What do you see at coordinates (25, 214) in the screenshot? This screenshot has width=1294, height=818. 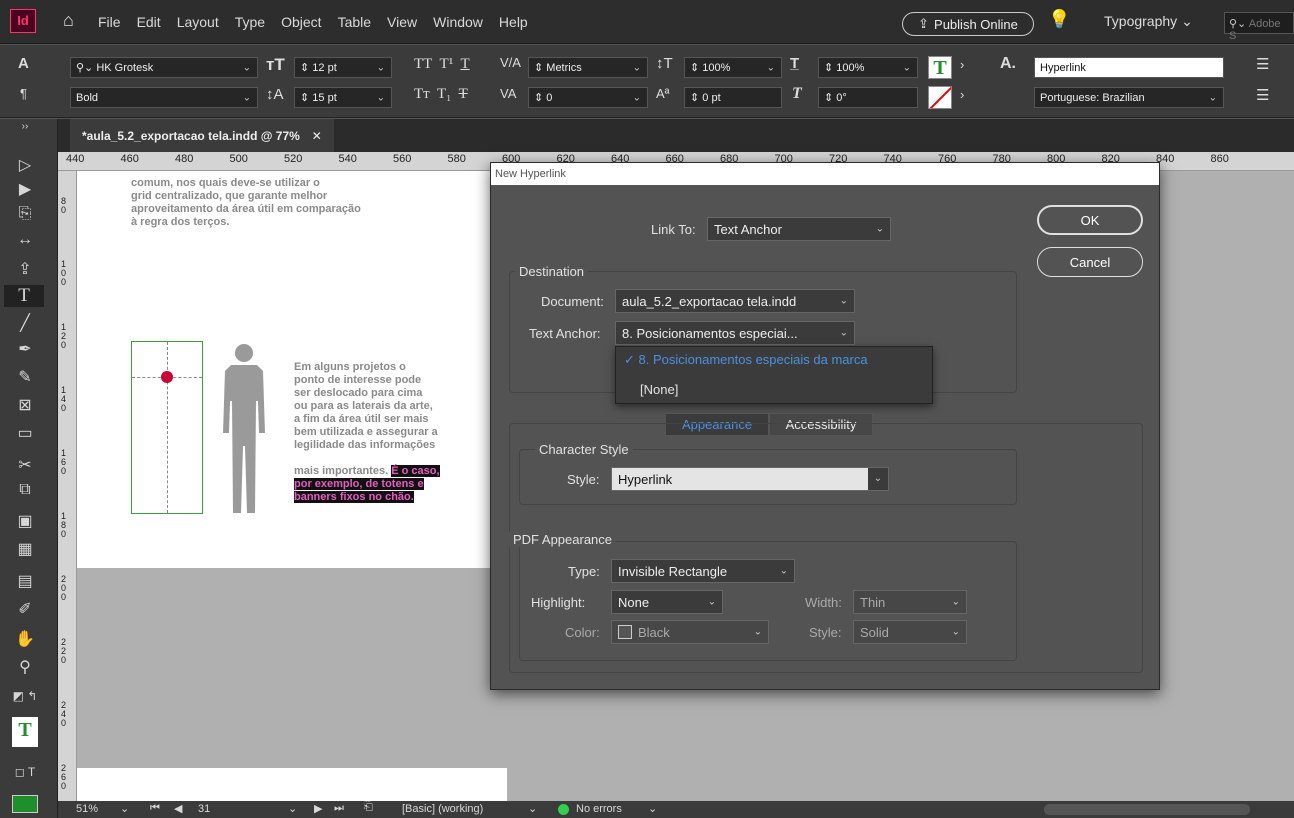 I see `page-tool-icon: ⎘` at bounding box center [25, 214].